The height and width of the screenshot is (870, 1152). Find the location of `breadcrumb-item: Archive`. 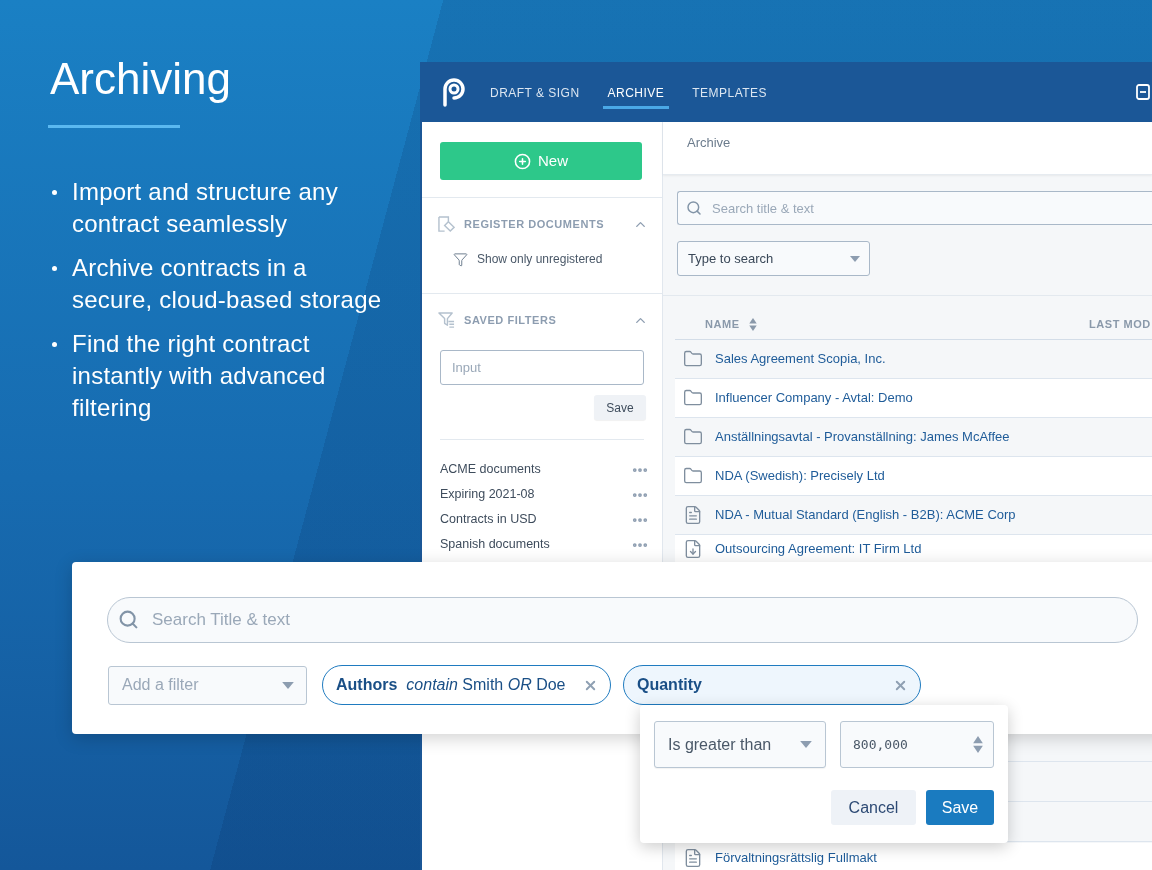

breadcrumb-item: Archive is located at coordinates (709, 143).